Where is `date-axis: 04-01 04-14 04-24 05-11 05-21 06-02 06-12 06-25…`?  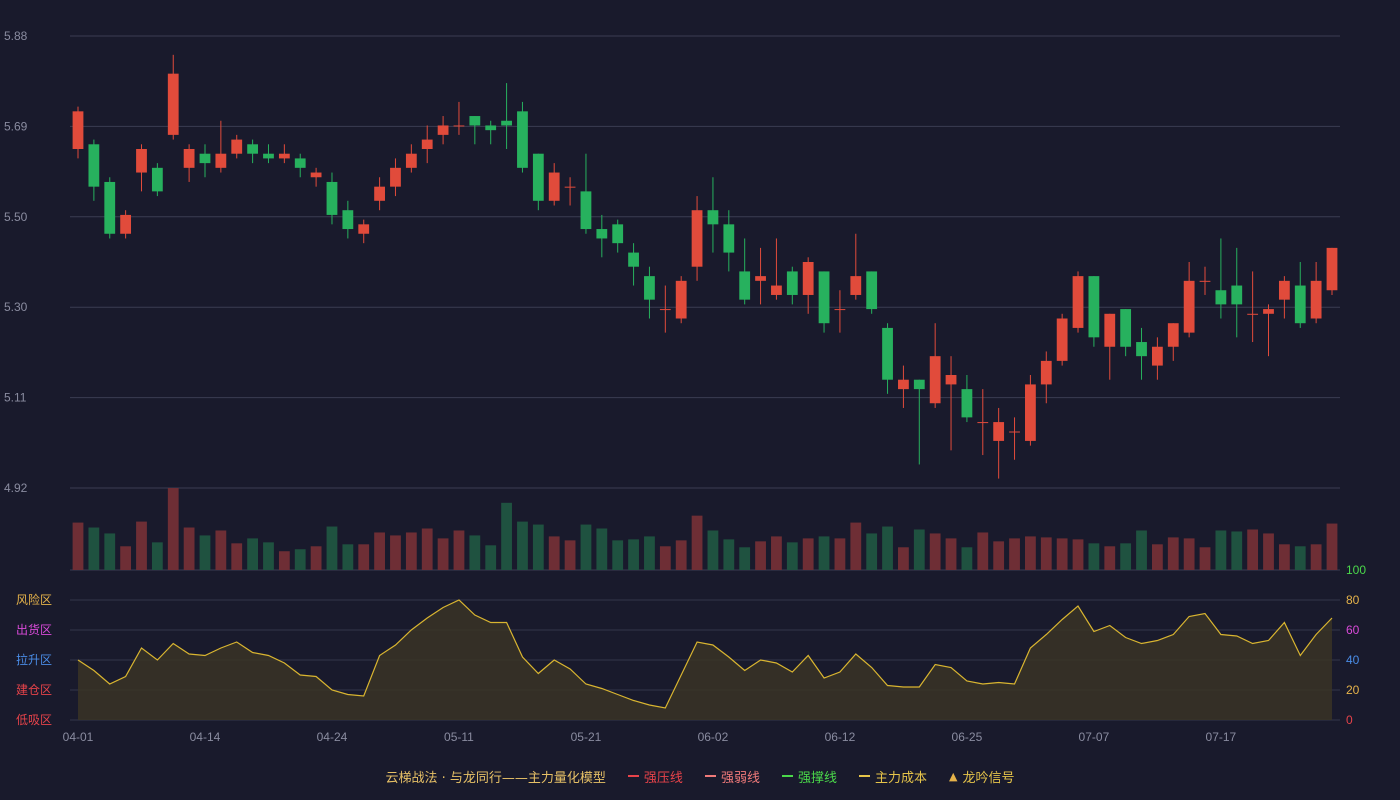 date-axis: 04-01 04-14 04-24 05-11 05-21 06-02 06-12 06-25… is located at coordinates (650, 737).